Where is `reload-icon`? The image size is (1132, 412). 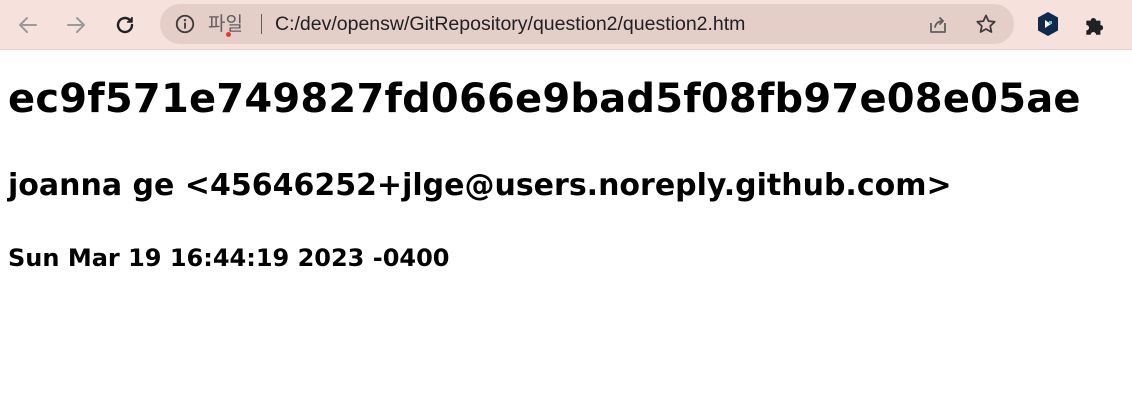
reload-icon is located at coordinates (125, 25).